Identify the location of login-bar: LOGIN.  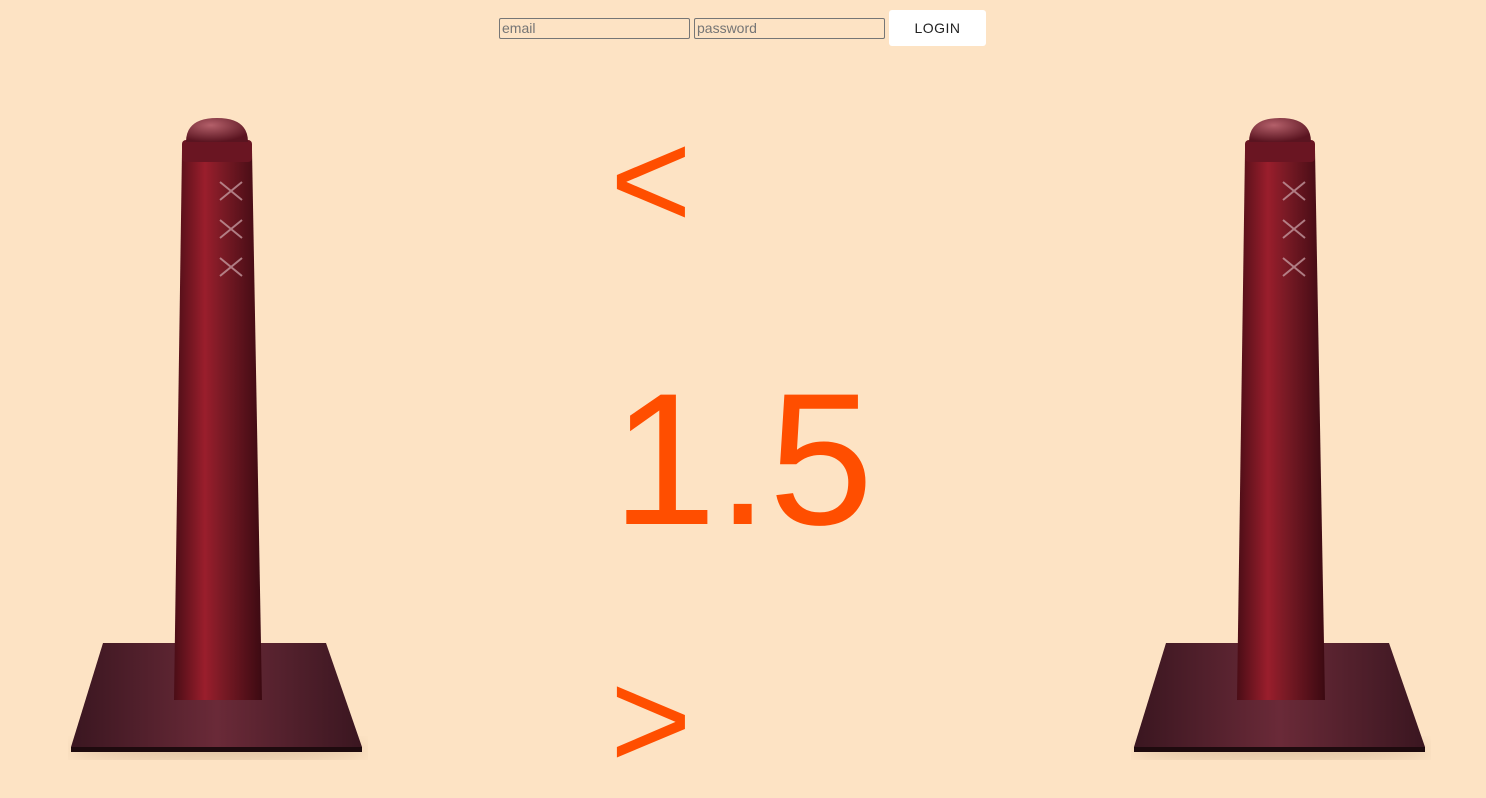
(742, 28).